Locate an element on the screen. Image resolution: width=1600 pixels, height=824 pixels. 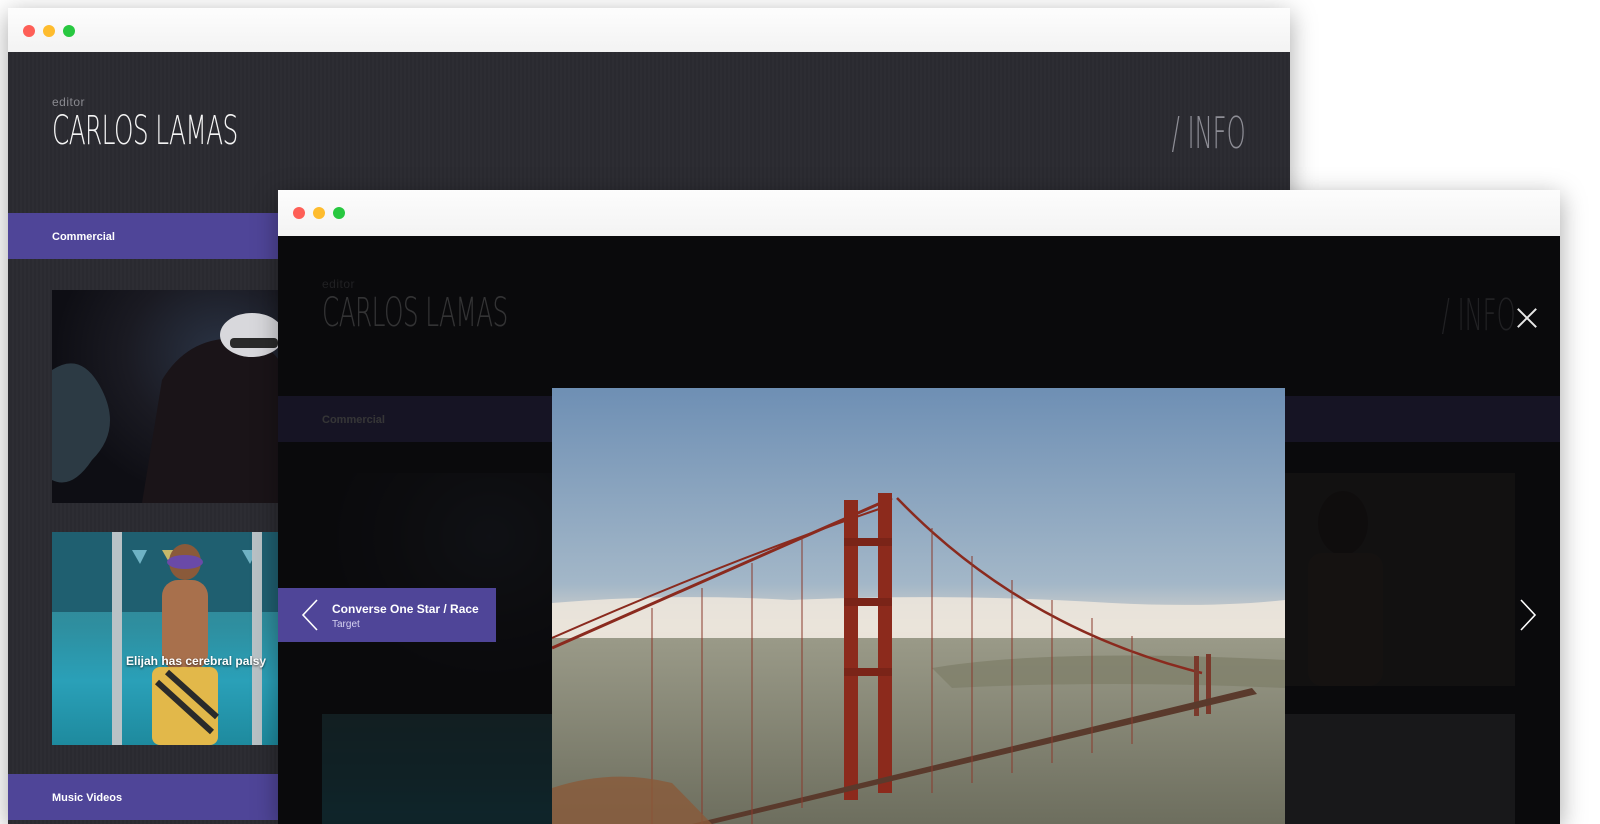
video-caption-panel: Converse One Star / Race Target is located at coordinates (387, 615).